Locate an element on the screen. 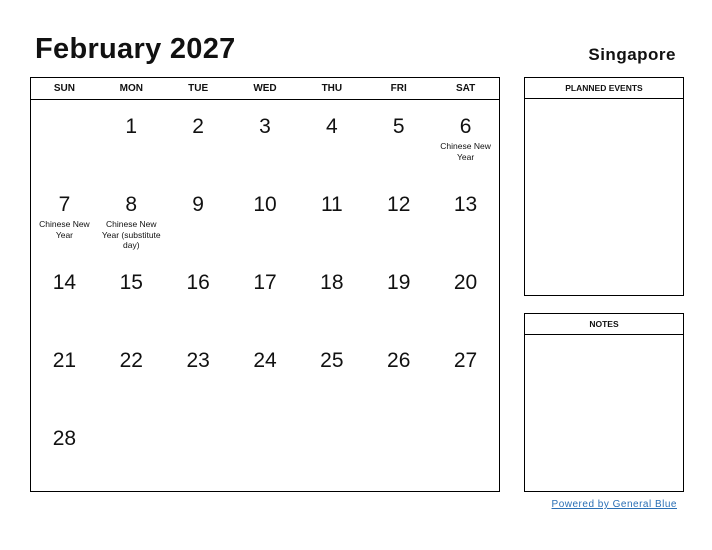 This screenshot has height=550, width=712. day-cell: 4 is located at coordinates (331, 139).